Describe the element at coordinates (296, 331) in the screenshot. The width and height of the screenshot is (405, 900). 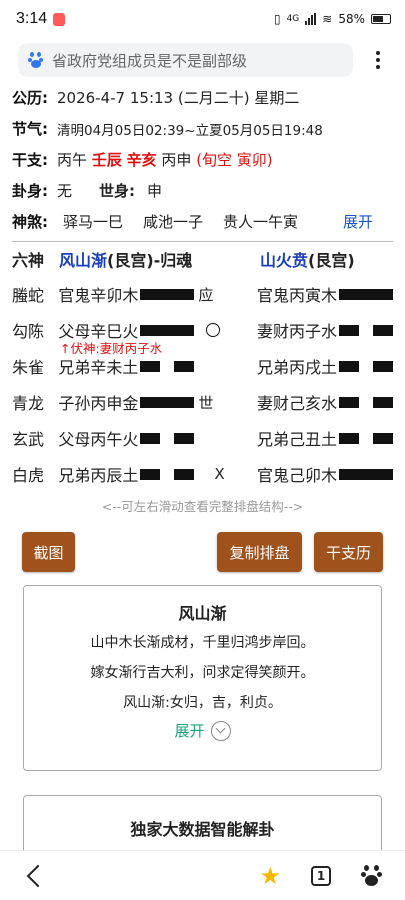
I see `changed-yao: 妻财丙子水` at that location.